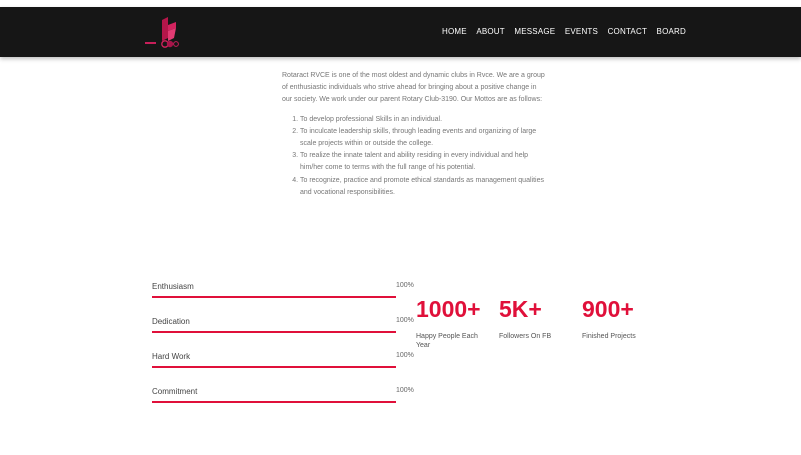  Describe the element at coordinates (169, 34) in the screenshot. I see `rotaract-logo` at that location.